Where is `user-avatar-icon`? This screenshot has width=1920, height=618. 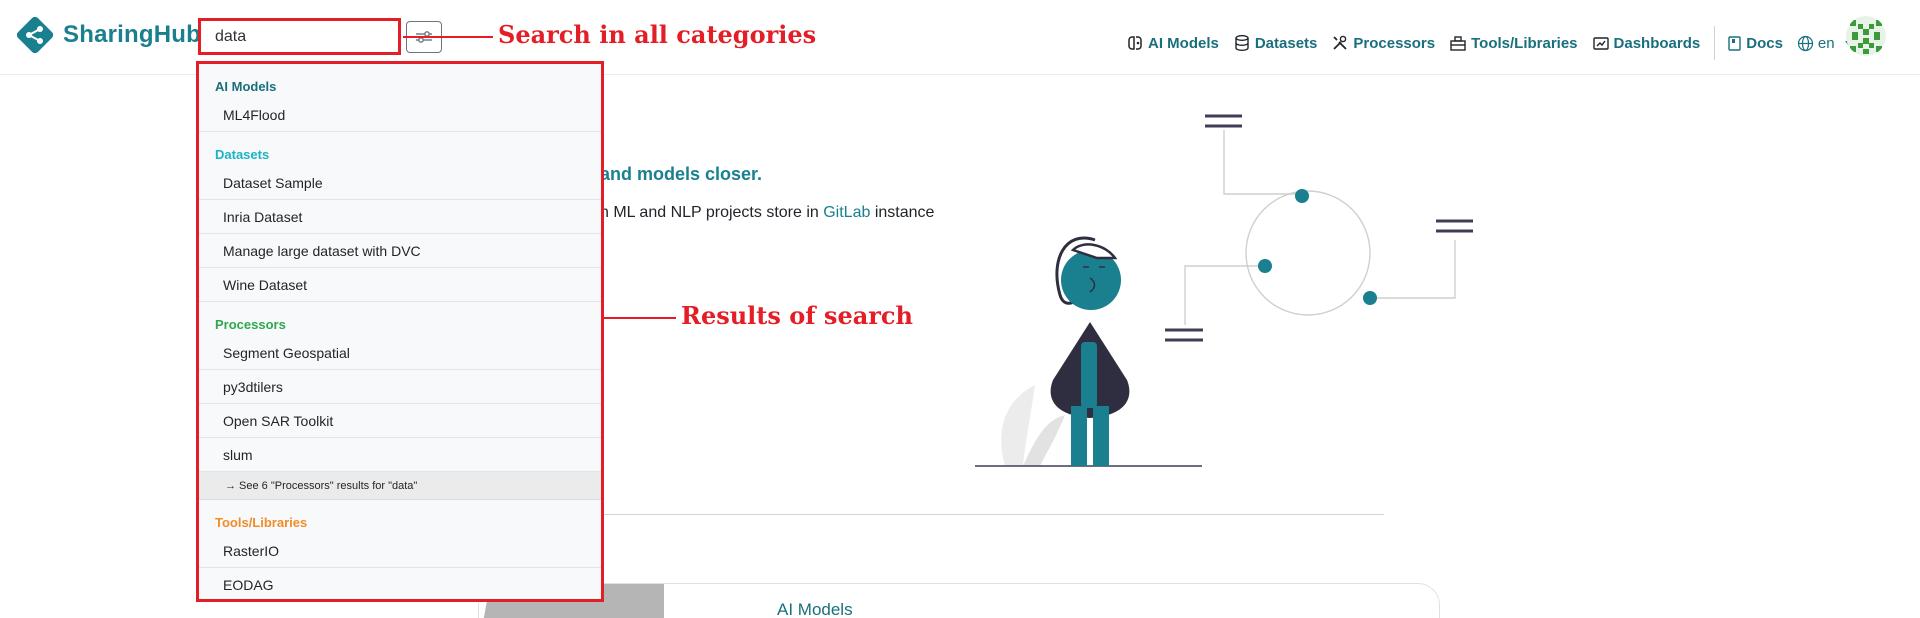
user-avatar-icon is located at coordinates (1866, 36).